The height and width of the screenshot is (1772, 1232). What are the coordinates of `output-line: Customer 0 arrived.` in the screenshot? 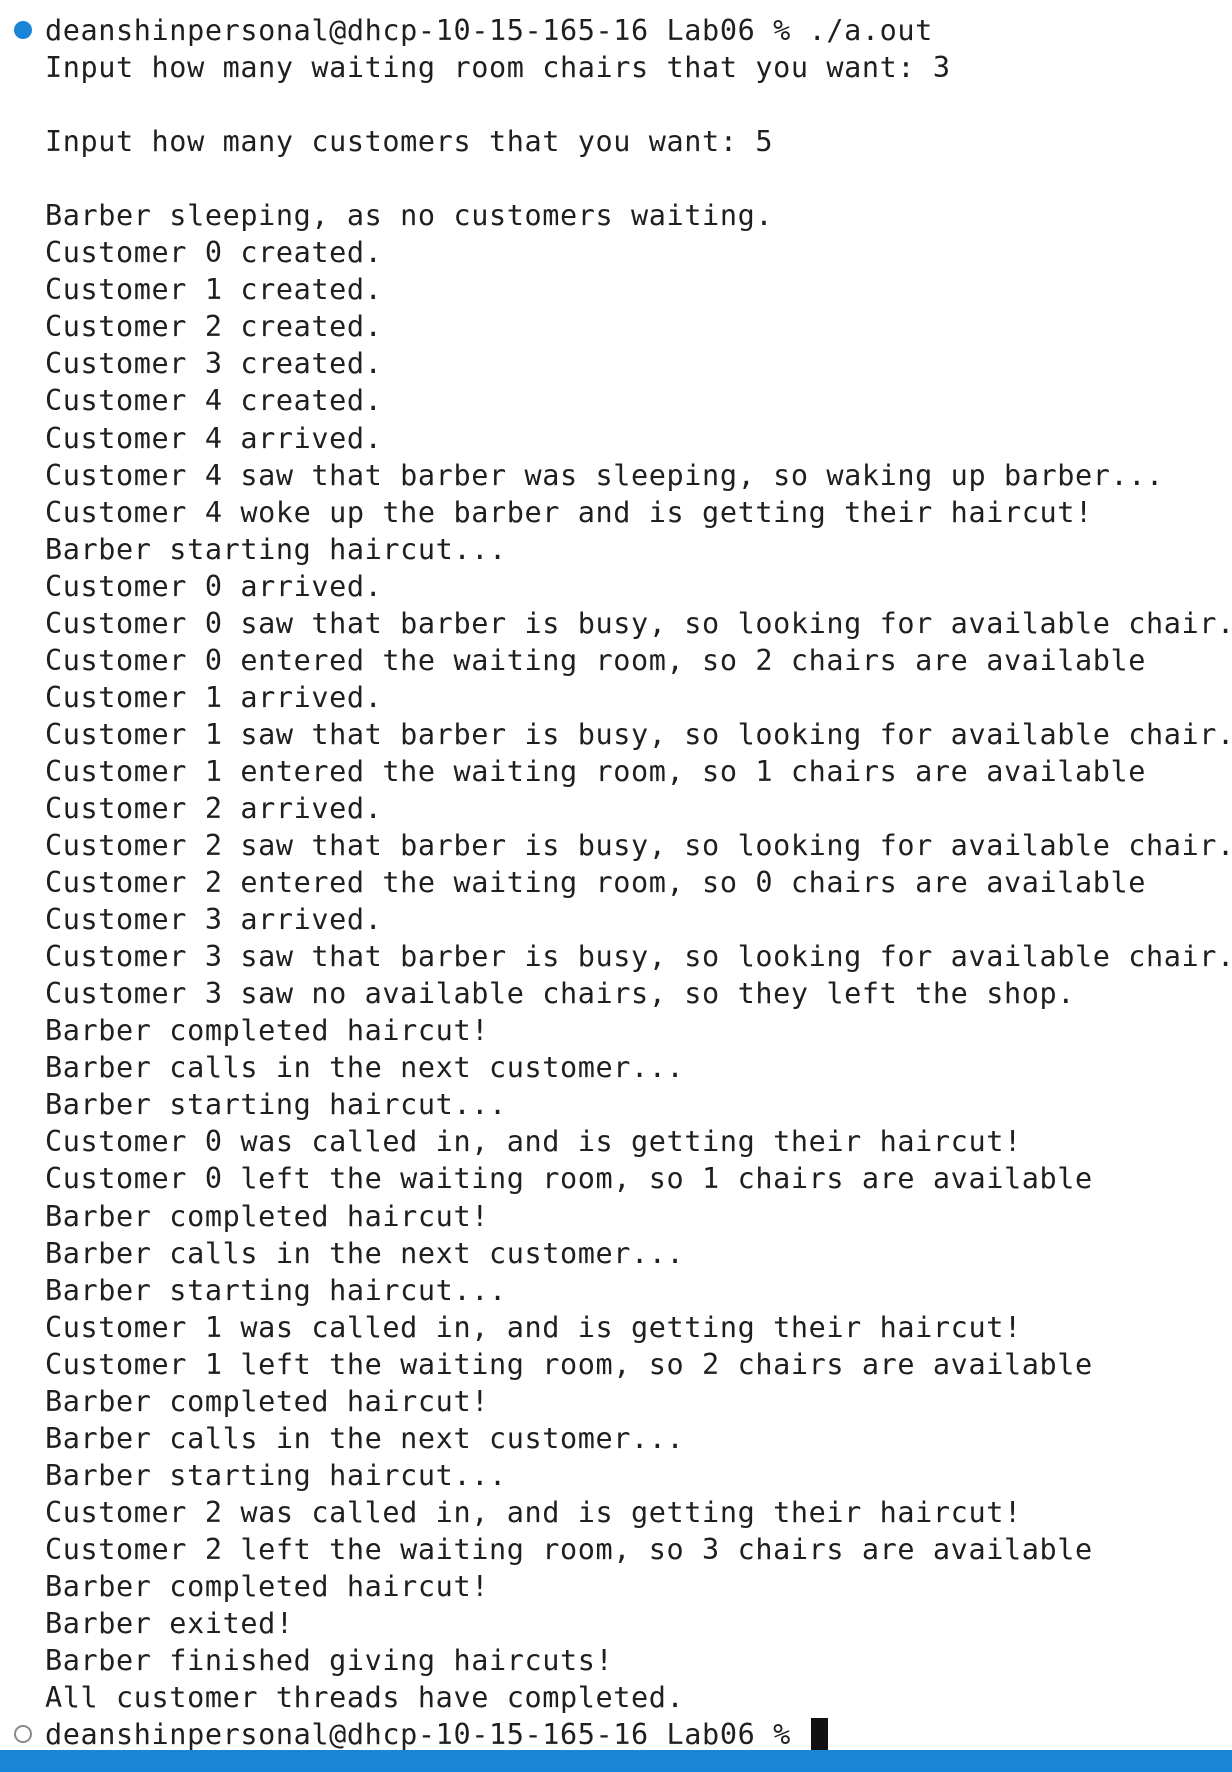 It's located at (616, 586).